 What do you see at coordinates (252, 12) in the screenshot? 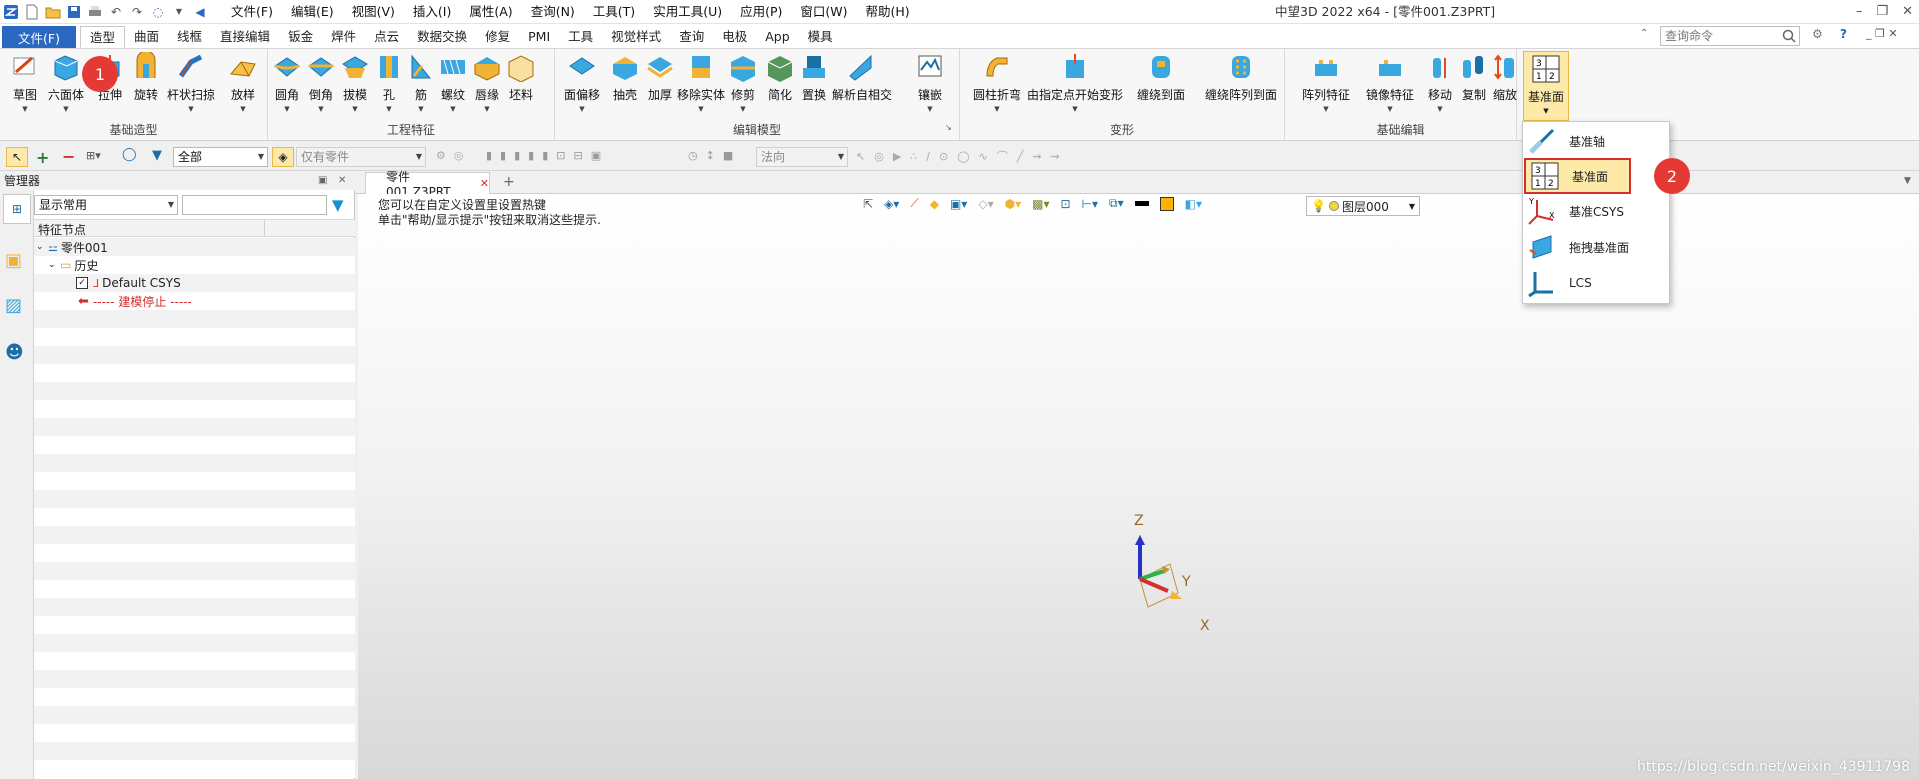
I see `menu-file: 文件(F)` at bounding box center [252, 12].